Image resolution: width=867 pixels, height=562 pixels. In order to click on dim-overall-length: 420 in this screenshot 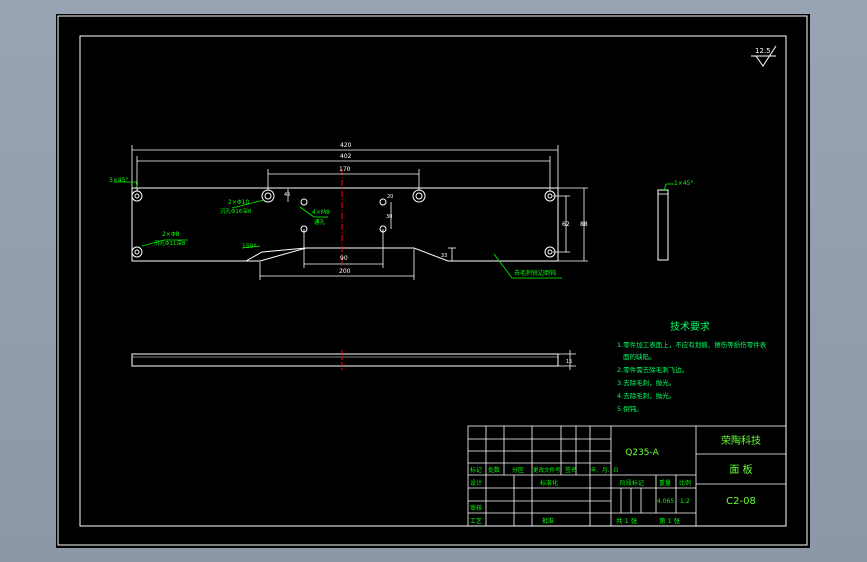, I will do `click(346, 145)`.